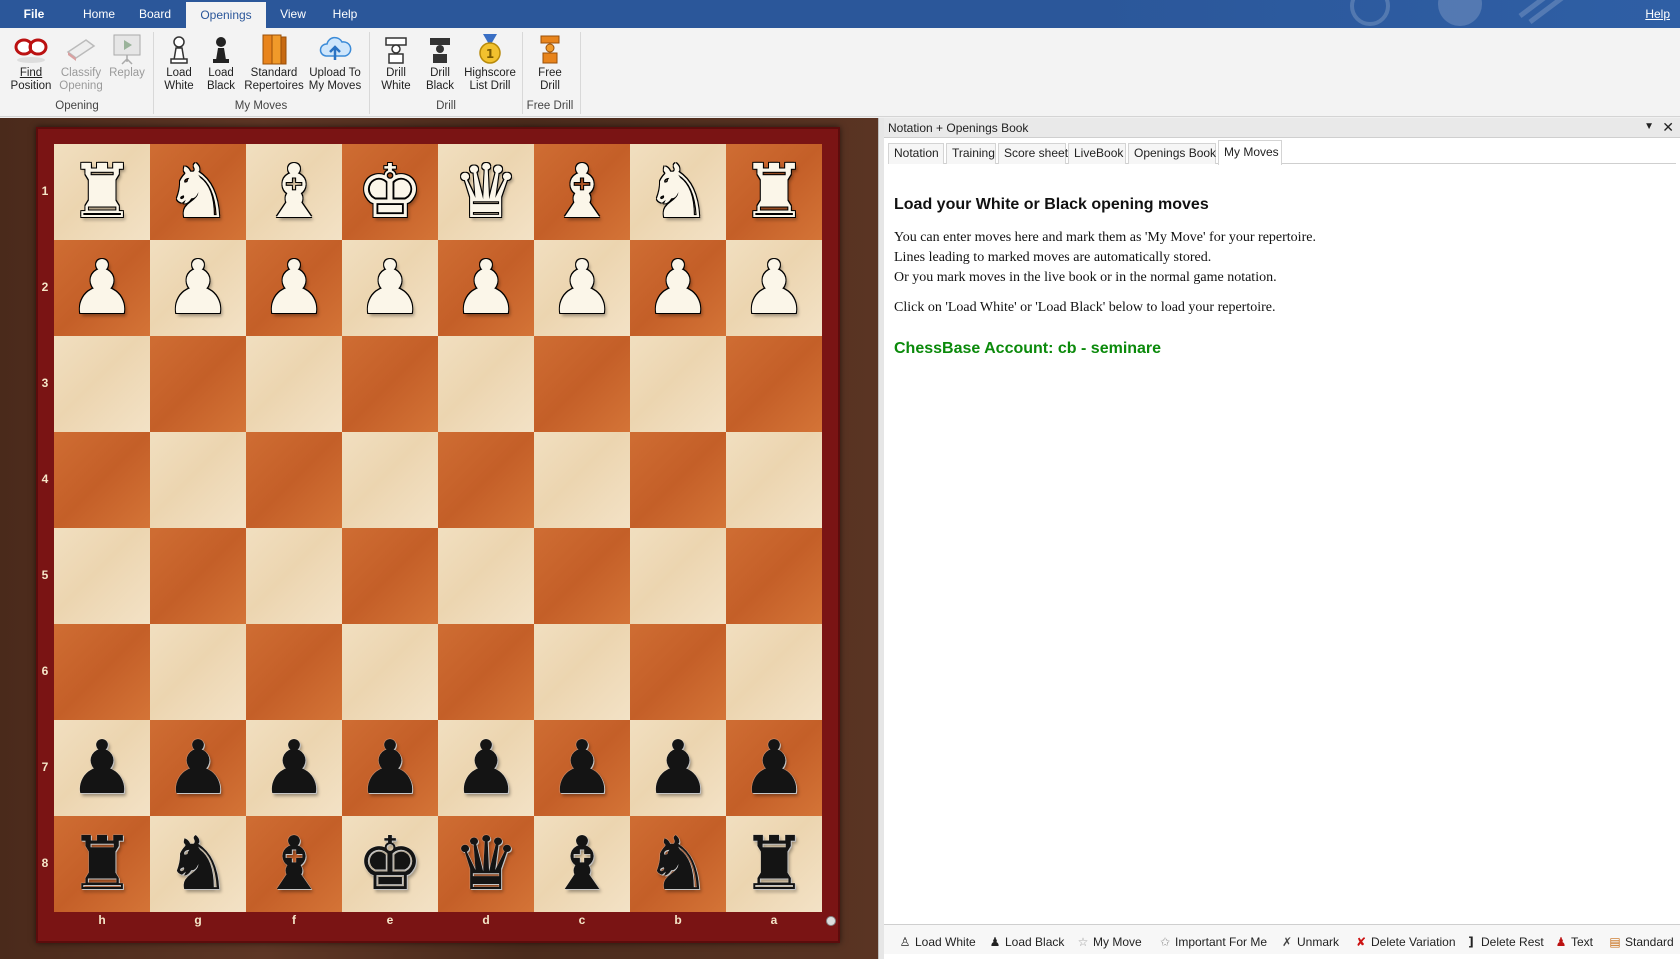 The image size is (1680, 959). I want to click on tab-home: Home, so click(99, 14).